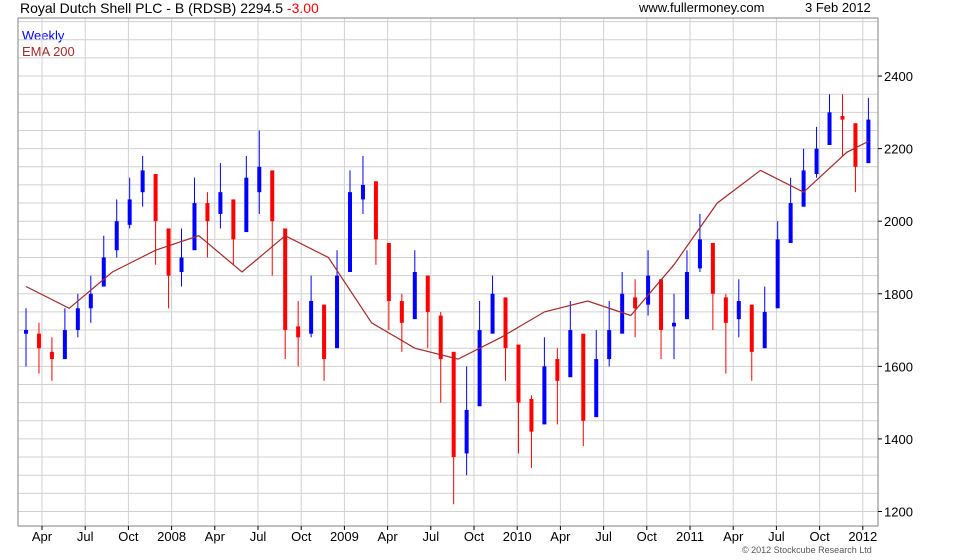 This screenshot has height=560, width=960. What do you see at coordinates (898, 511) in the screenshot?
I see `y-tick-label: 1200` at bounding box center [898, 511].